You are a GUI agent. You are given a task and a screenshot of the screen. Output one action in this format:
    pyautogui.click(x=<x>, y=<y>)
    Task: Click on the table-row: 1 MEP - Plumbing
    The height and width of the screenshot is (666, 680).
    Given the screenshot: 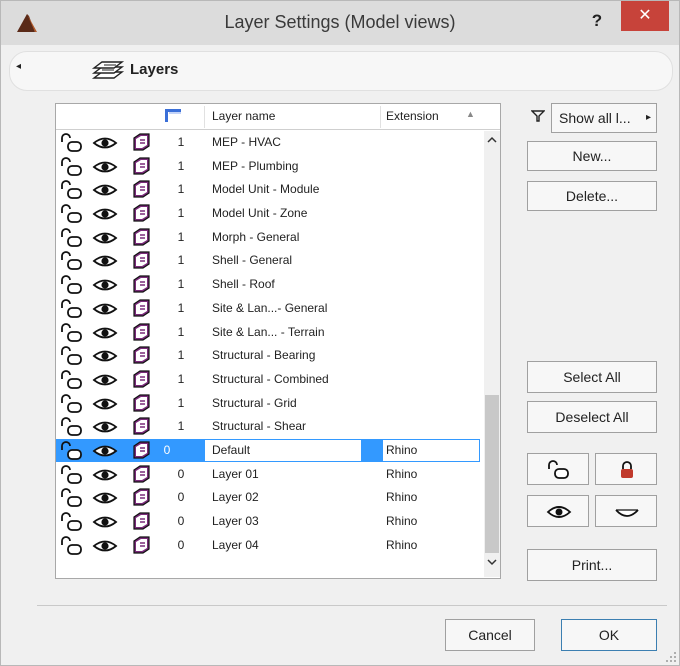 What is the action you would take?
    pyautogui.click(x=270, y=167)
    